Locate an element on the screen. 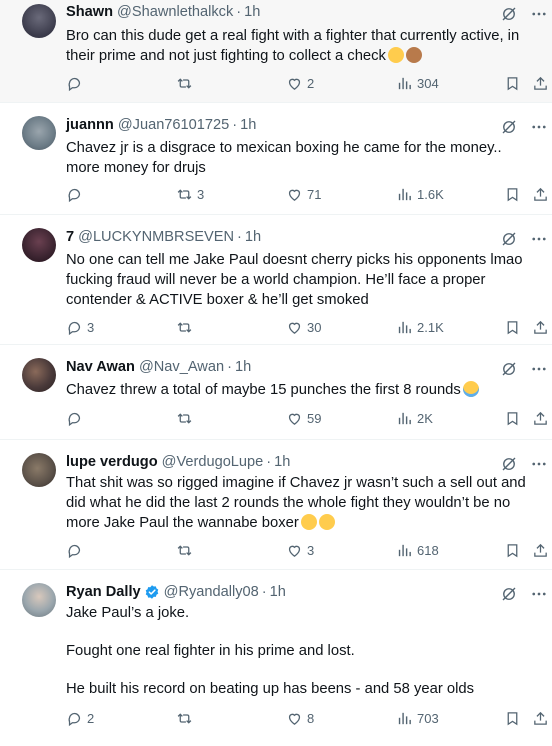  reply-button: 3 is located at coordinates (80, 327).